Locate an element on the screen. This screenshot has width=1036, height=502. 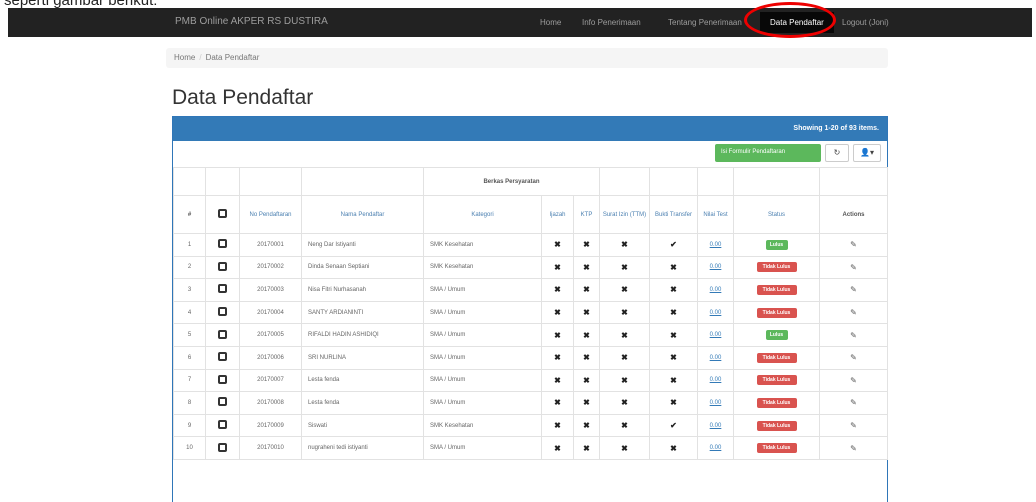
registration-number: 20170002 is located at coordinates (270, 267).